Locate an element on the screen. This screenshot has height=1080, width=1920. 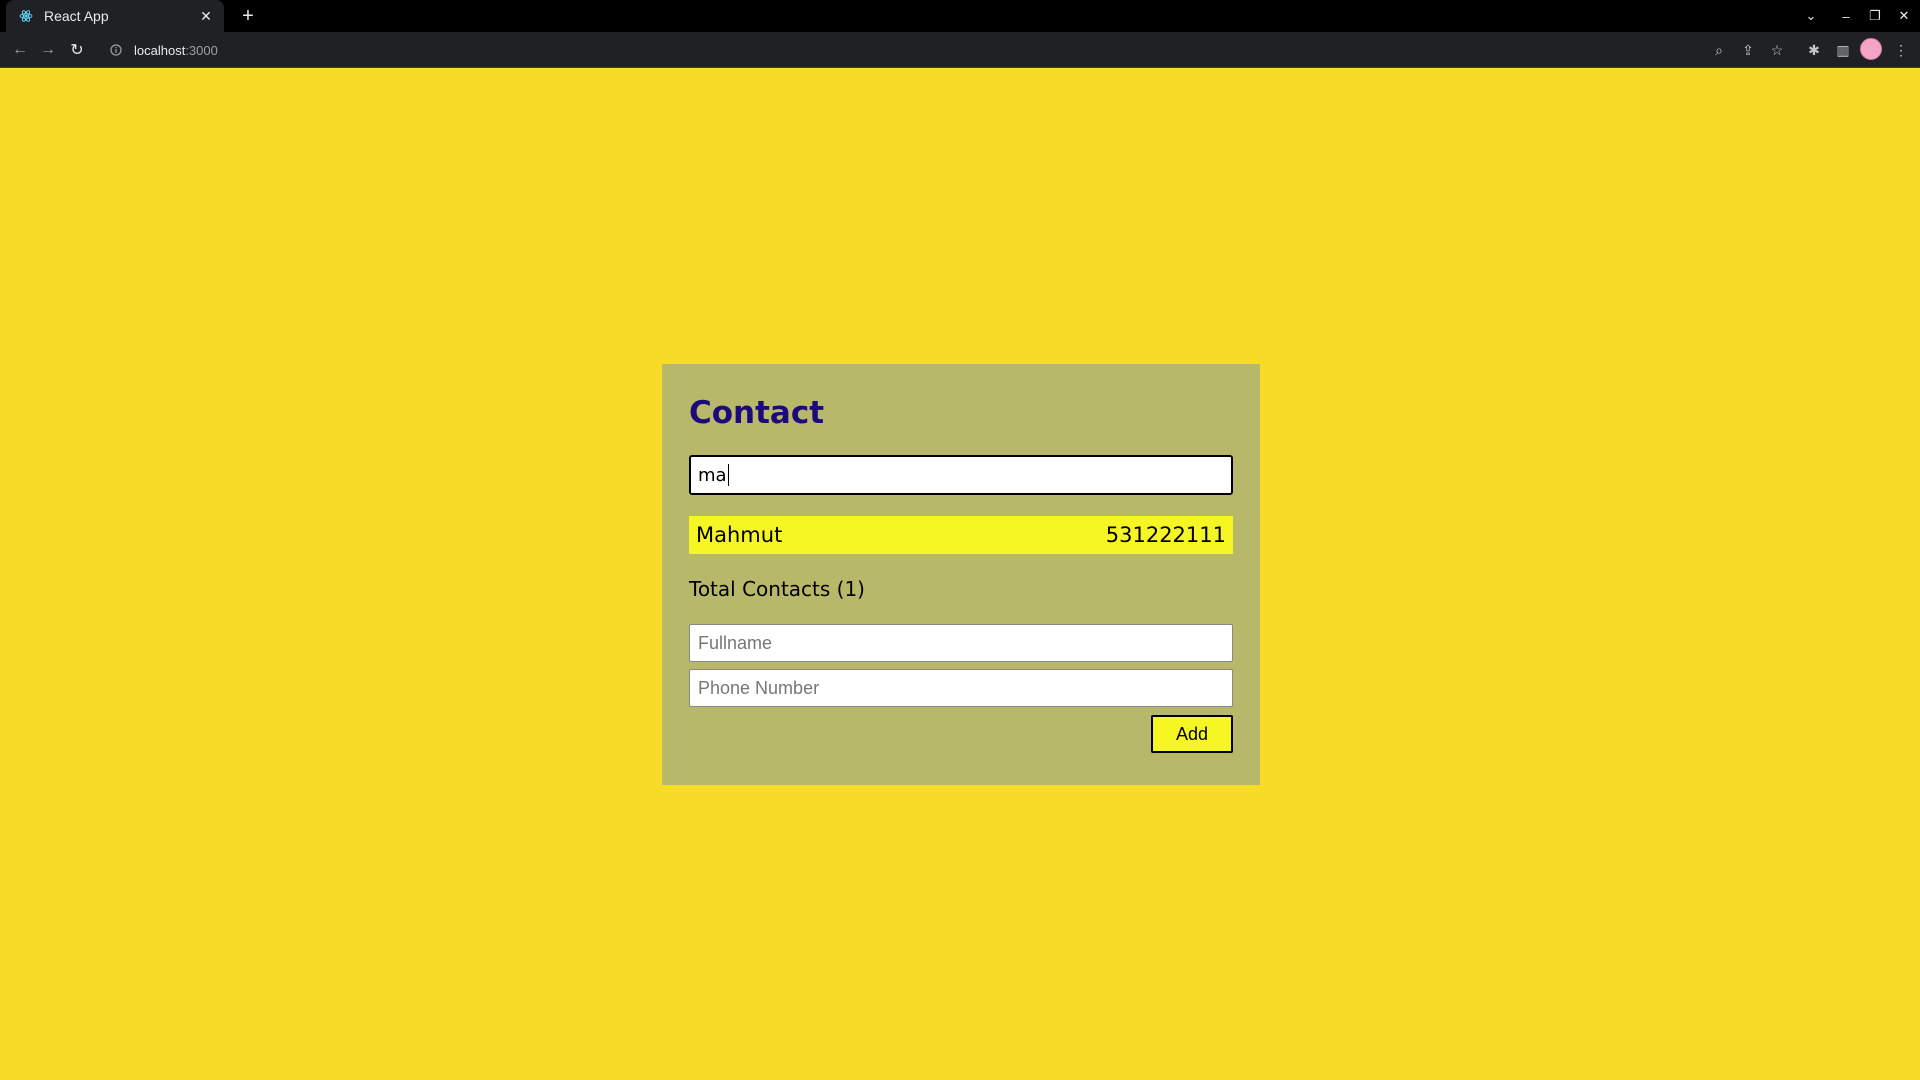
page-title: Contact is located at coordinates (757, 413).